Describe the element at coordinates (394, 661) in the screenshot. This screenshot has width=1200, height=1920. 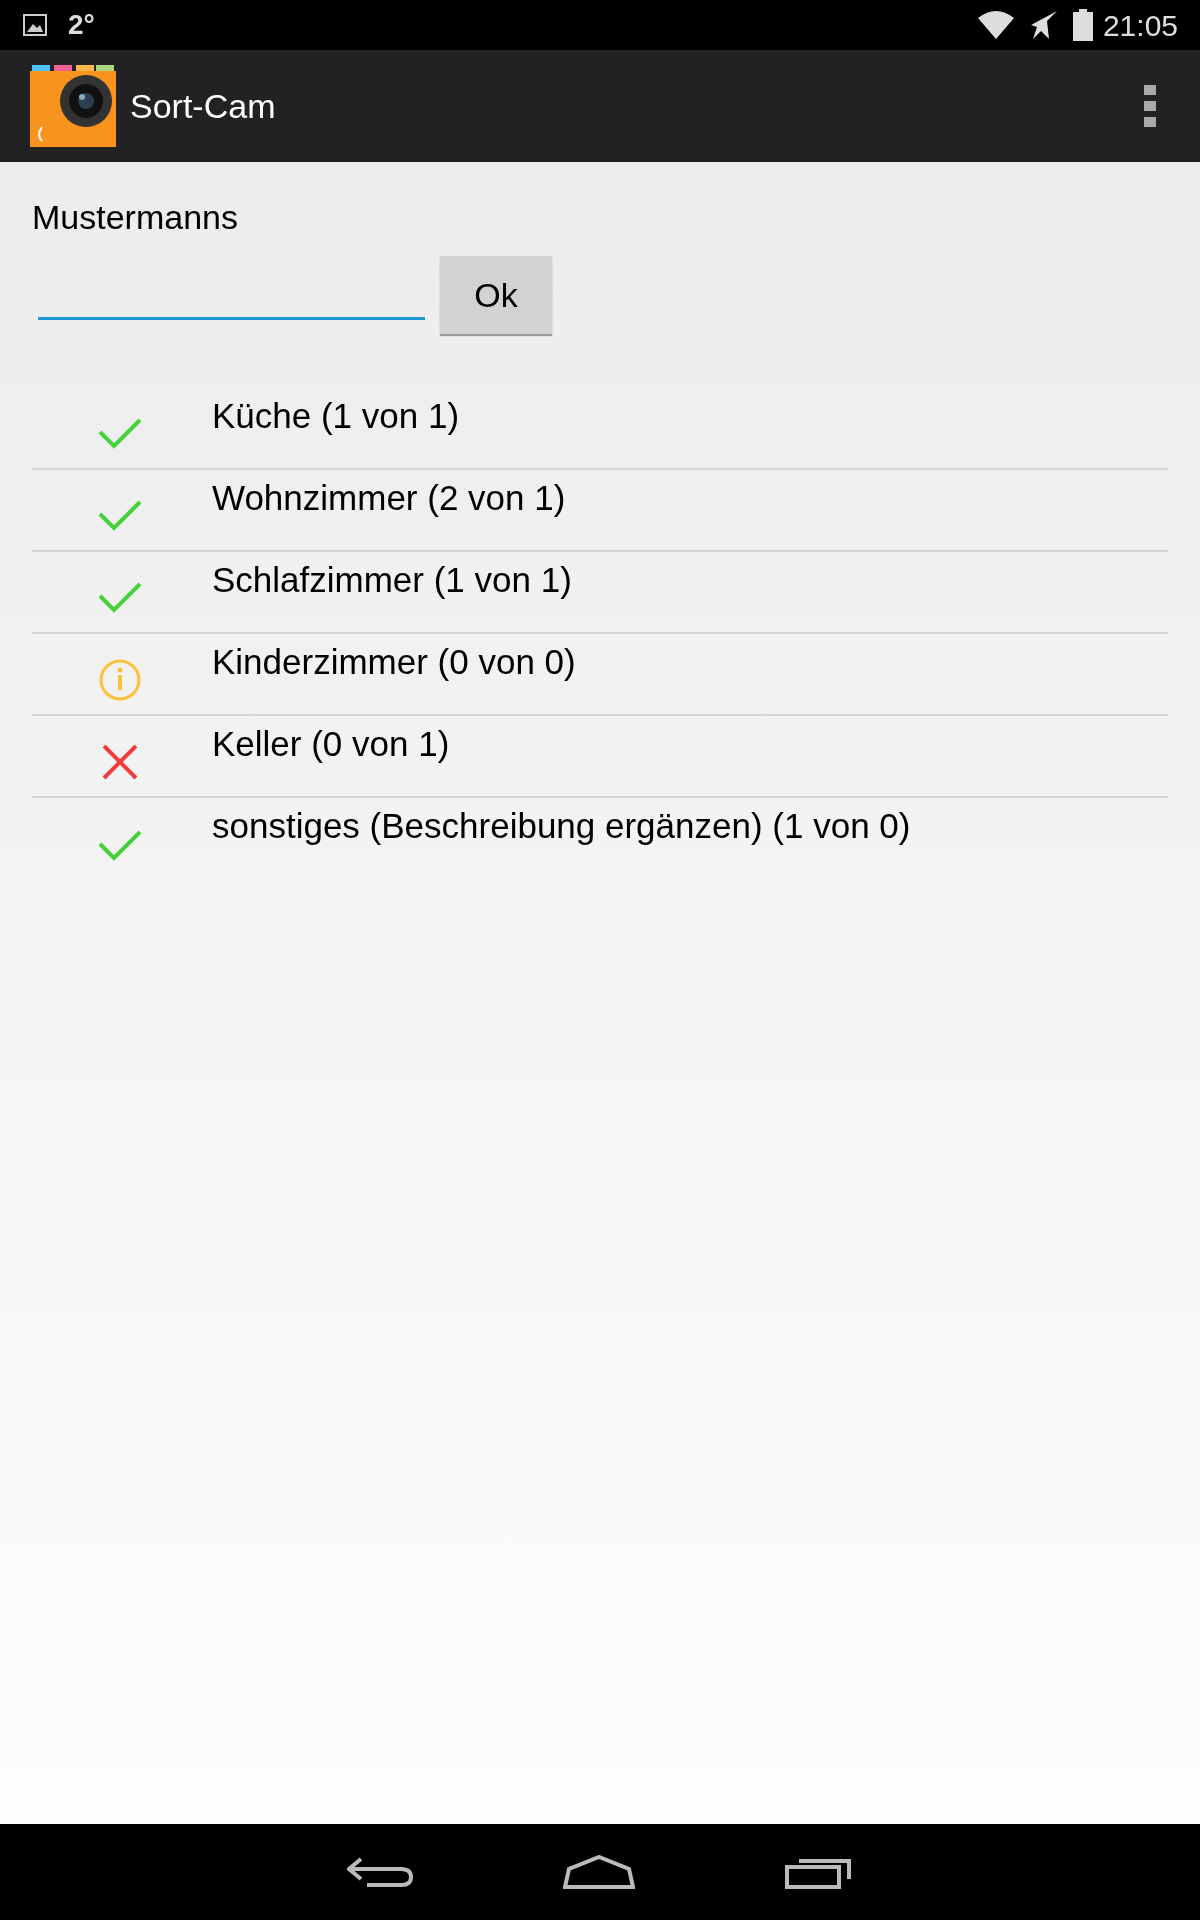
I see `room-label: Kinderzimmer (0 von 0)` at that location.